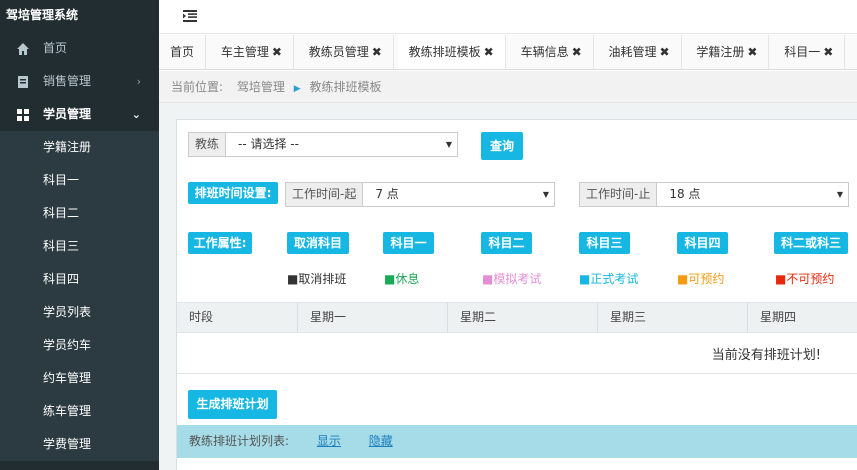 The image size is (857, 470). I want to click on chevron-right-icon: ›, so click(138, 81).